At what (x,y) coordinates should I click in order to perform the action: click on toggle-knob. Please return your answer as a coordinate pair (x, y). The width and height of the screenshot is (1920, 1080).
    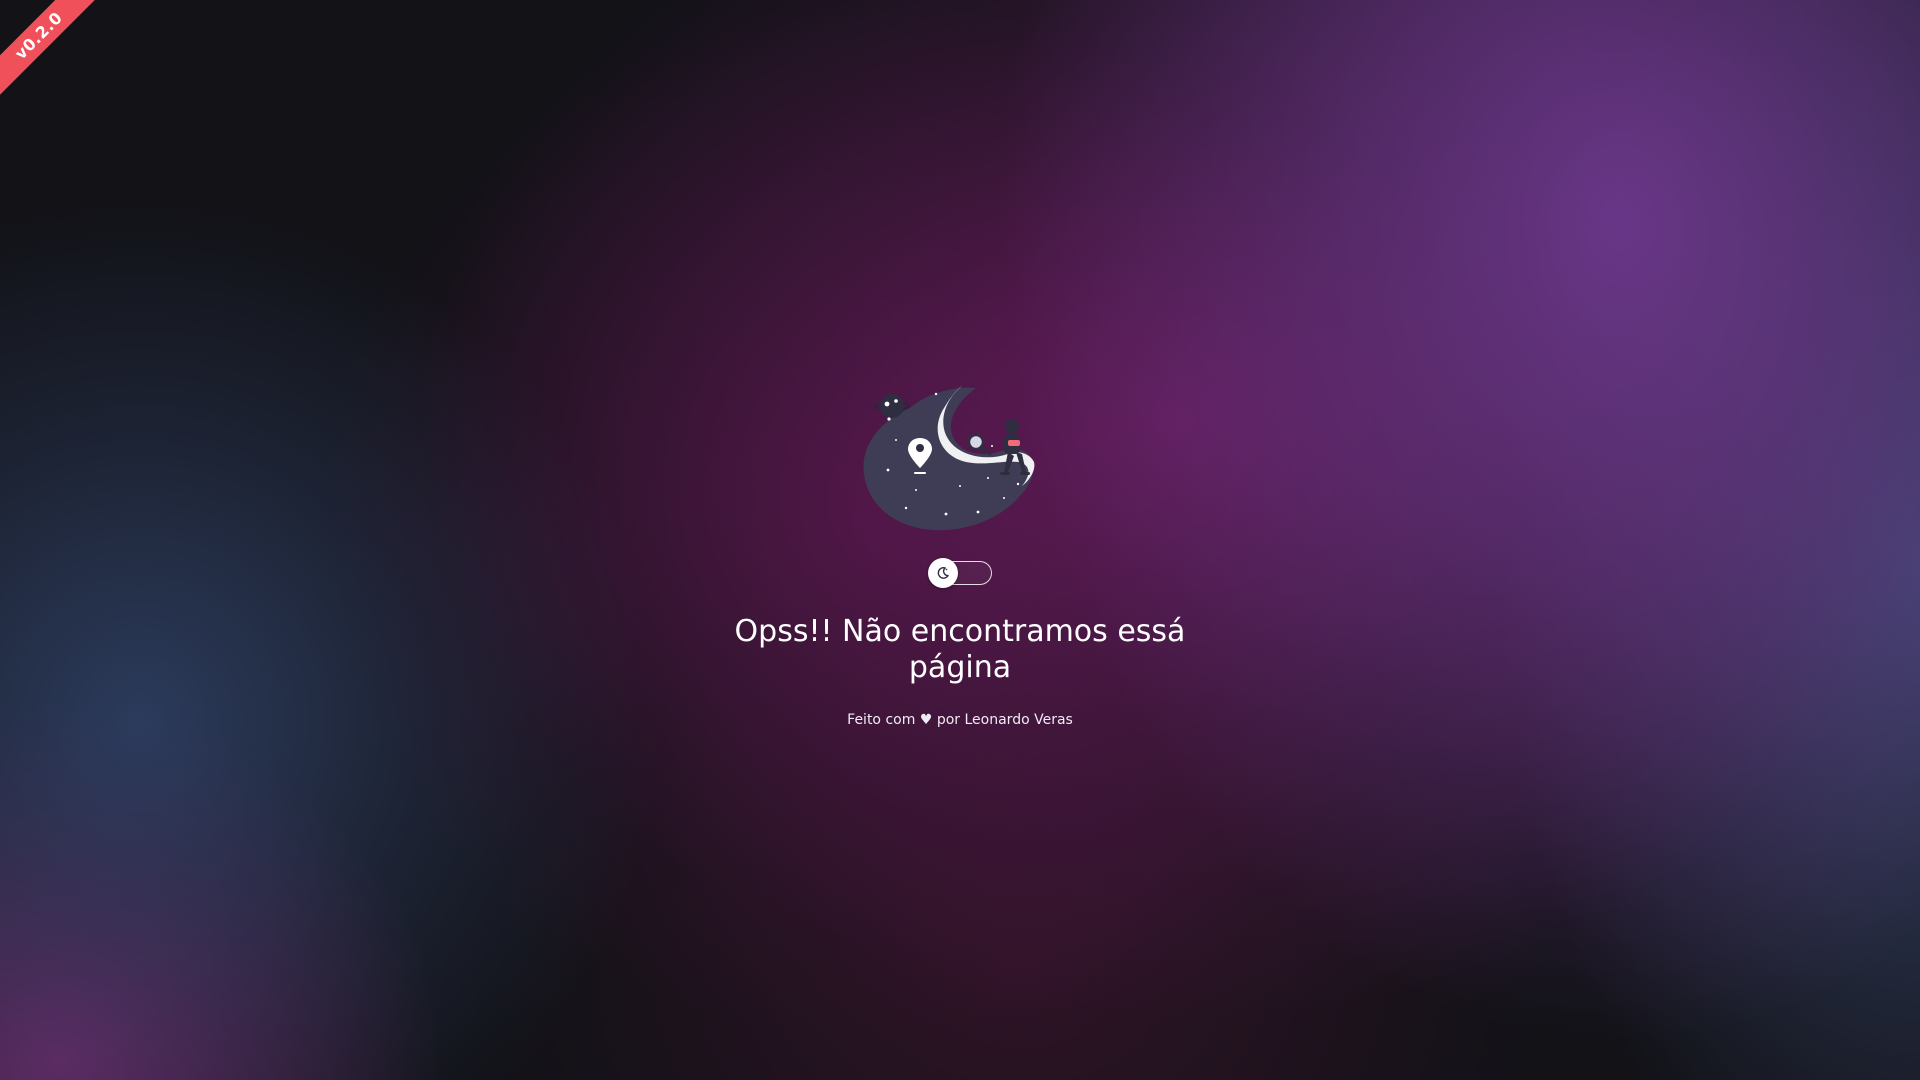
    Looking at the image, I should click on (943, 573).